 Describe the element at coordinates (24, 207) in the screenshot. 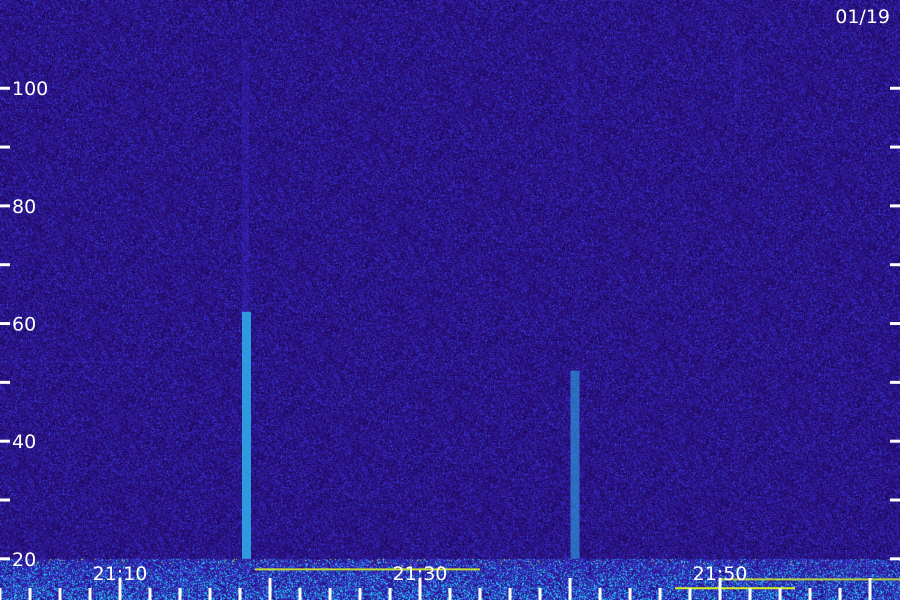

I see `y-tick-label: 80` at that location.